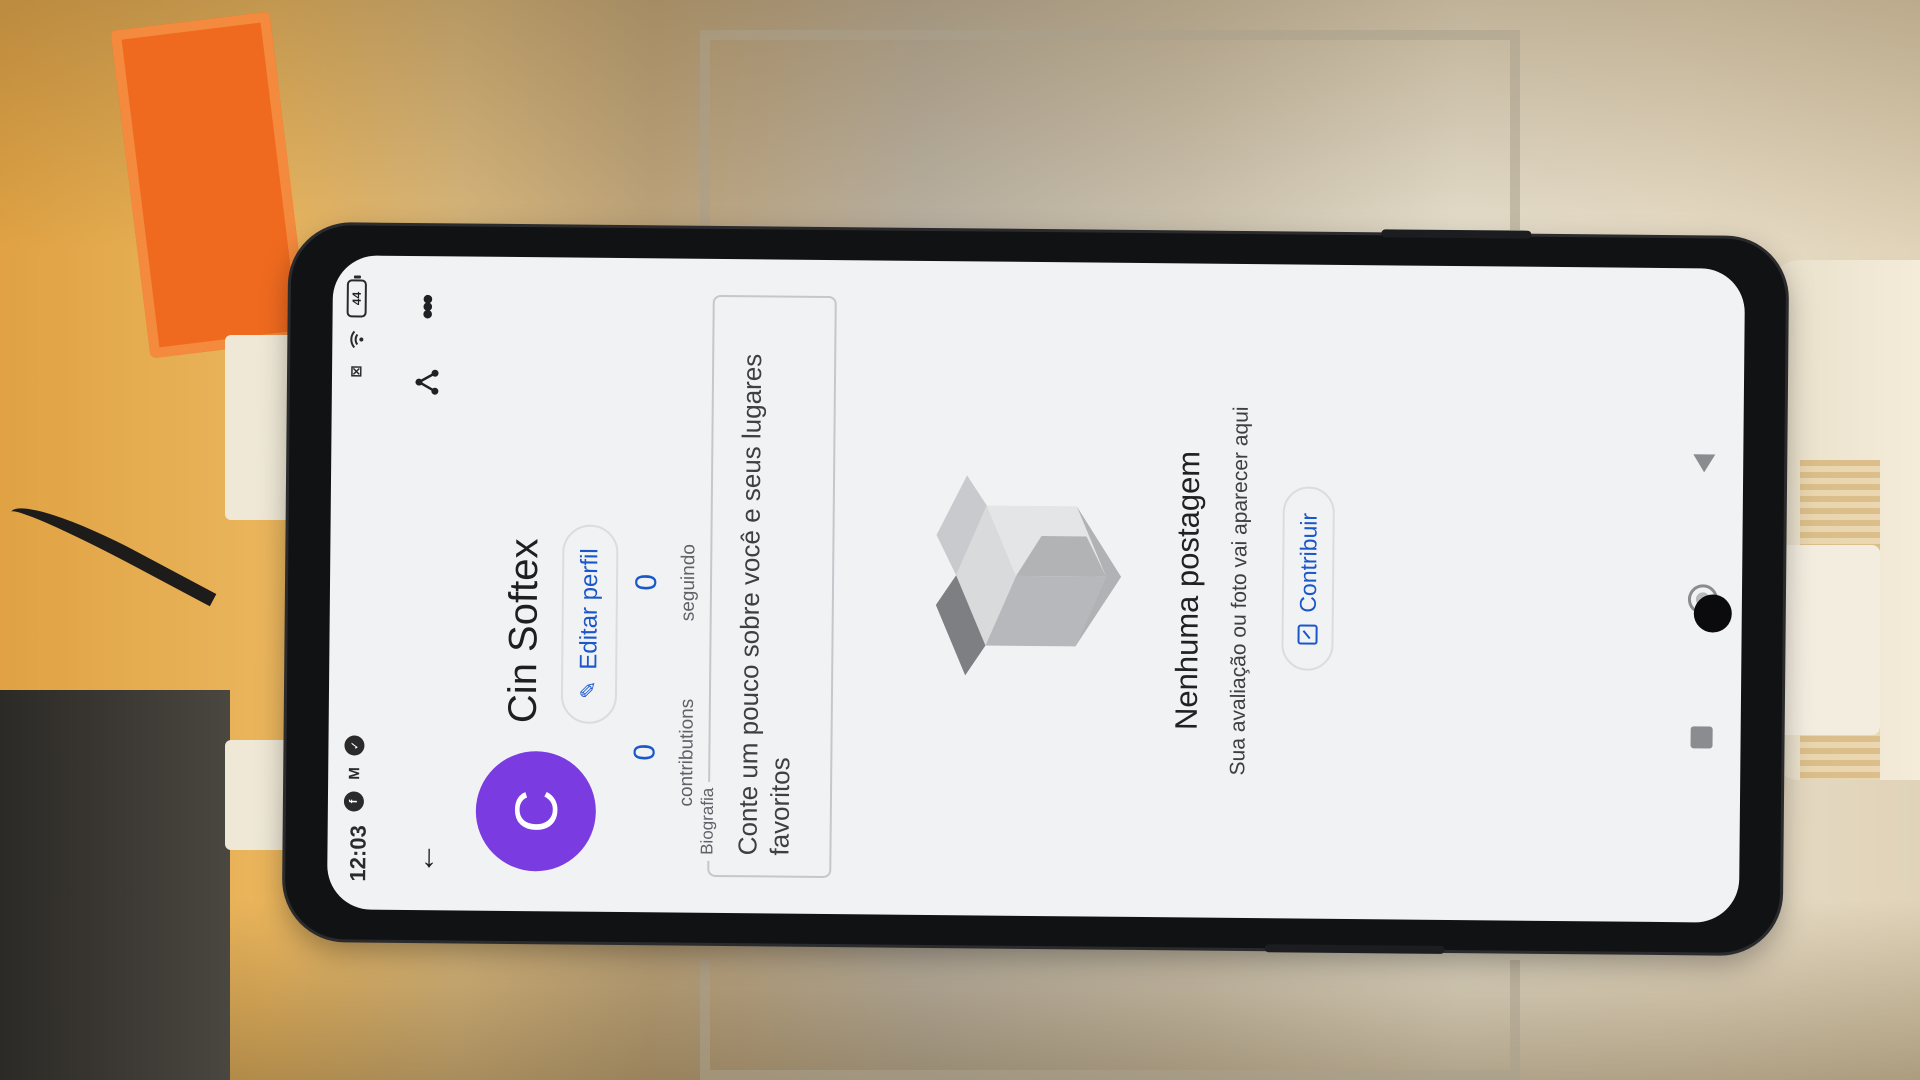 This screenshot has height=1080, width=1920. Describe the element at coordinates (1456, 234) in the screenshot. I see `phone-side-button` at that location.